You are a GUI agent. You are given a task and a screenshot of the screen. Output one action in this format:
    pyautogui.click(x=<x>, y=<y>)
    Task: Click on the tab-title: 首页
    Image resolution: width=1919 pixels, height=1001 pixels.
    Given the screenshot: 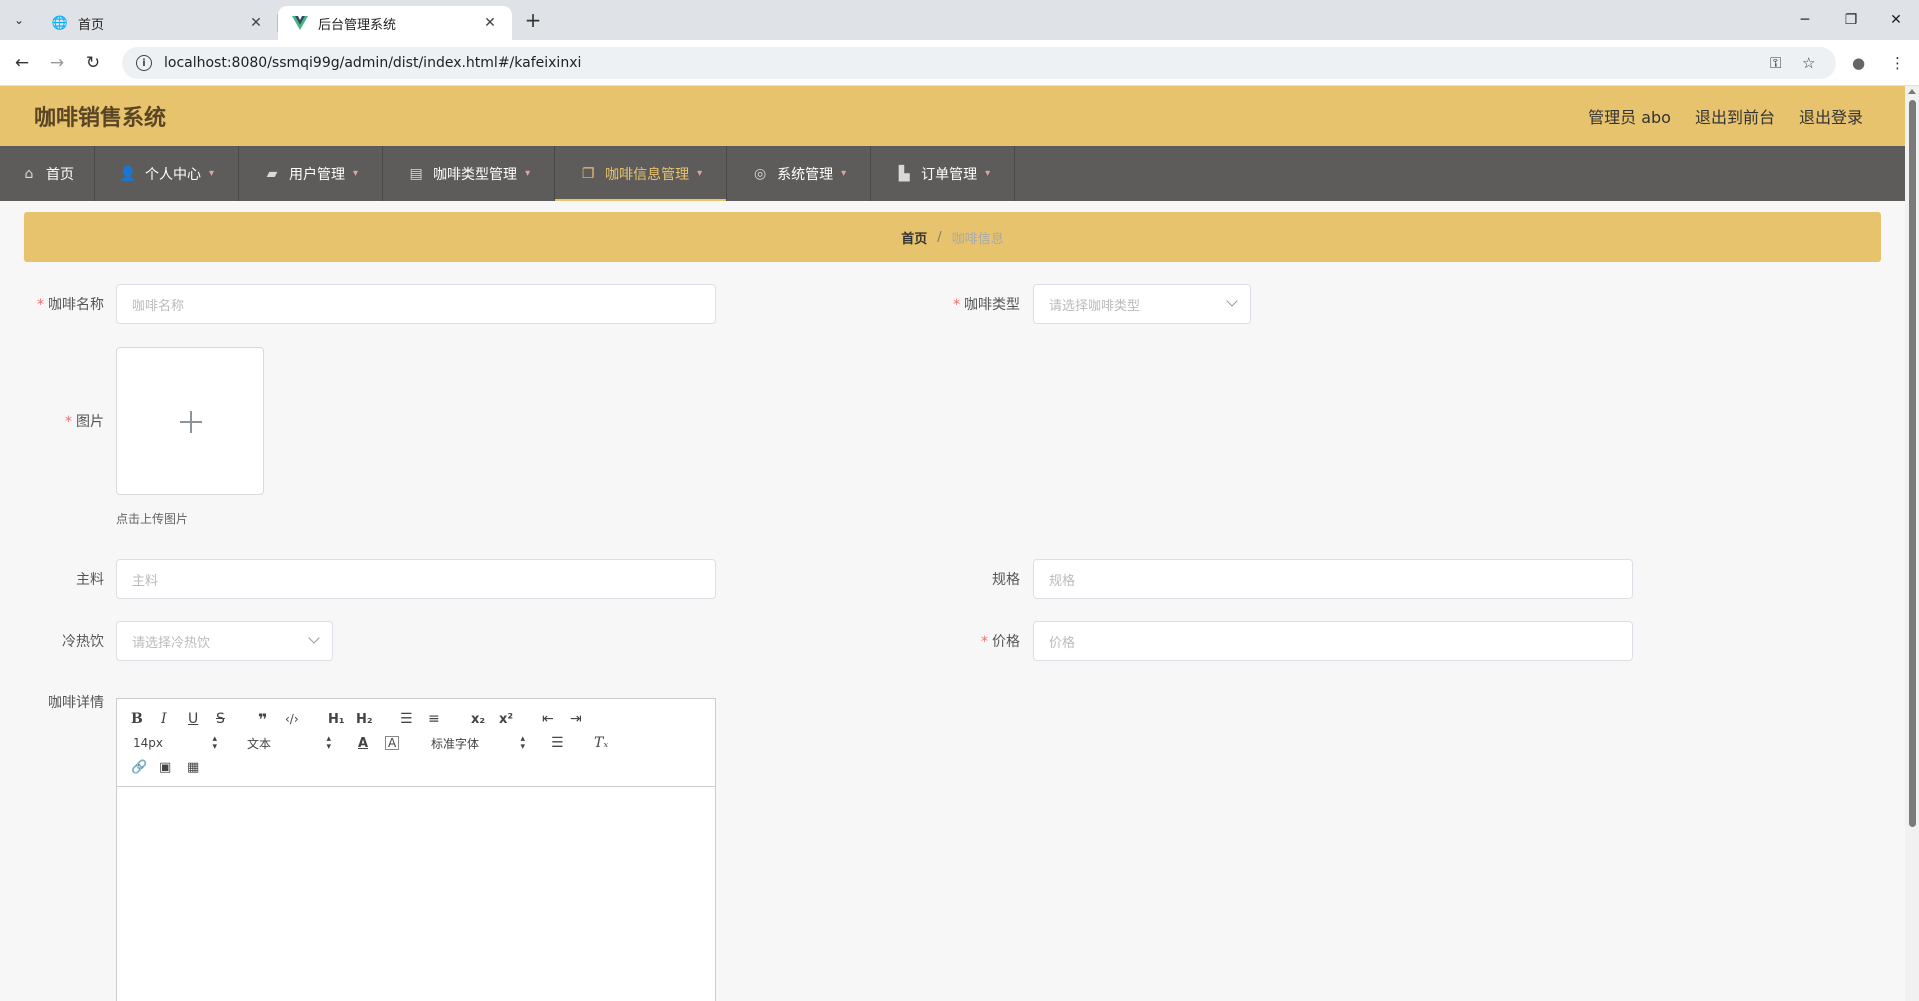 What is the action you would take?
    pyautogui.click(x=91, y=25)
    